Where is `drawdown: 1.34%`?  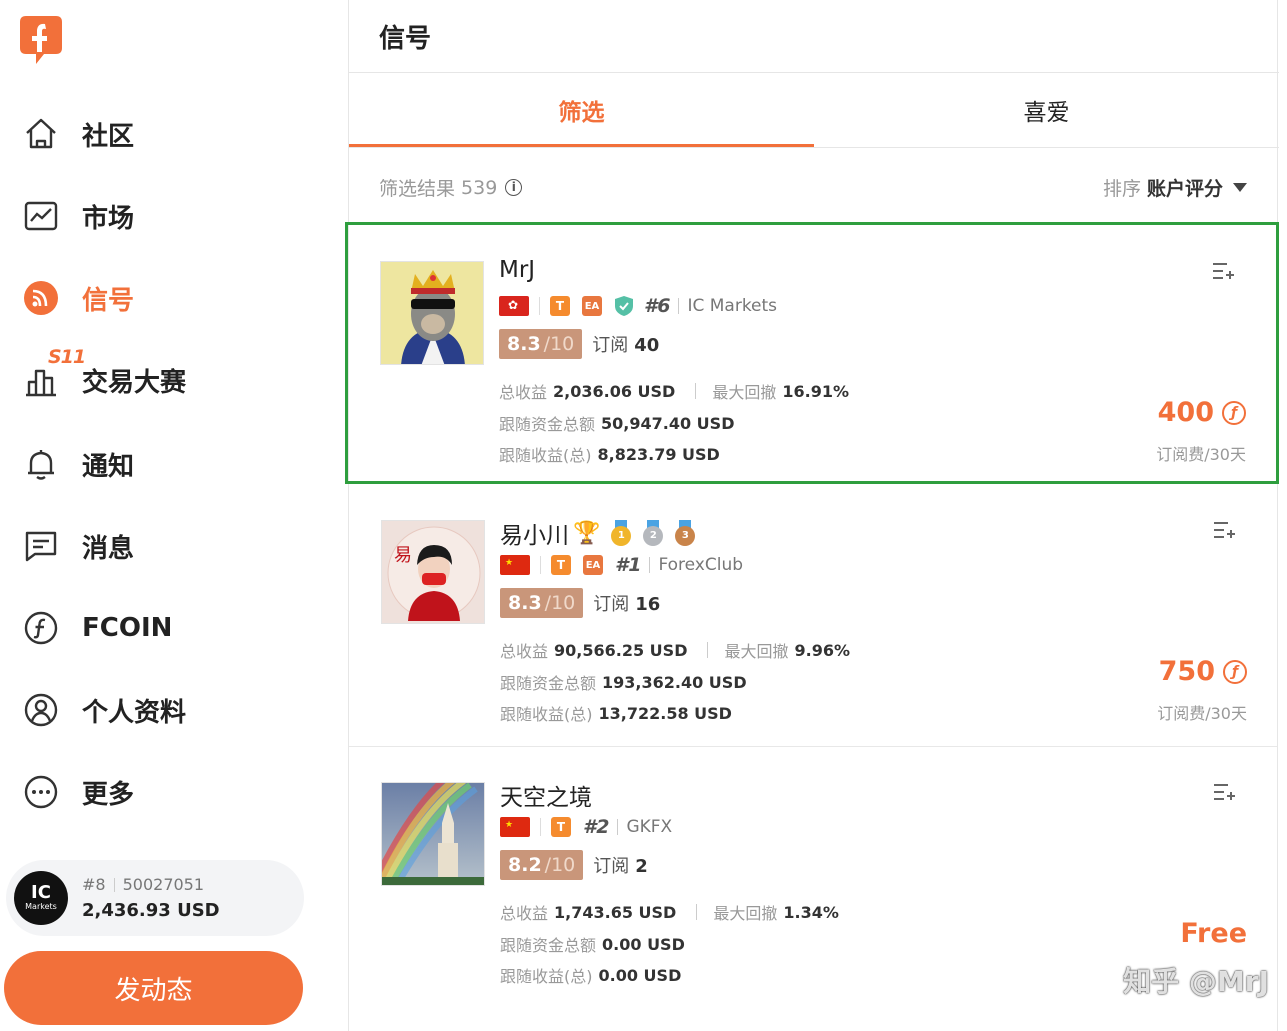 drawdown: 1.34% is located at coordinates (811, 912).